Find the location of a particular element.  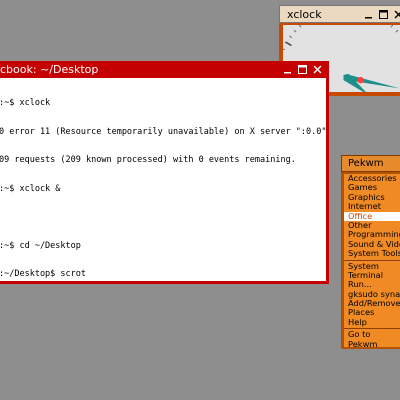

menu-item-terminal: Terminal is located at coordinates (372, 275).